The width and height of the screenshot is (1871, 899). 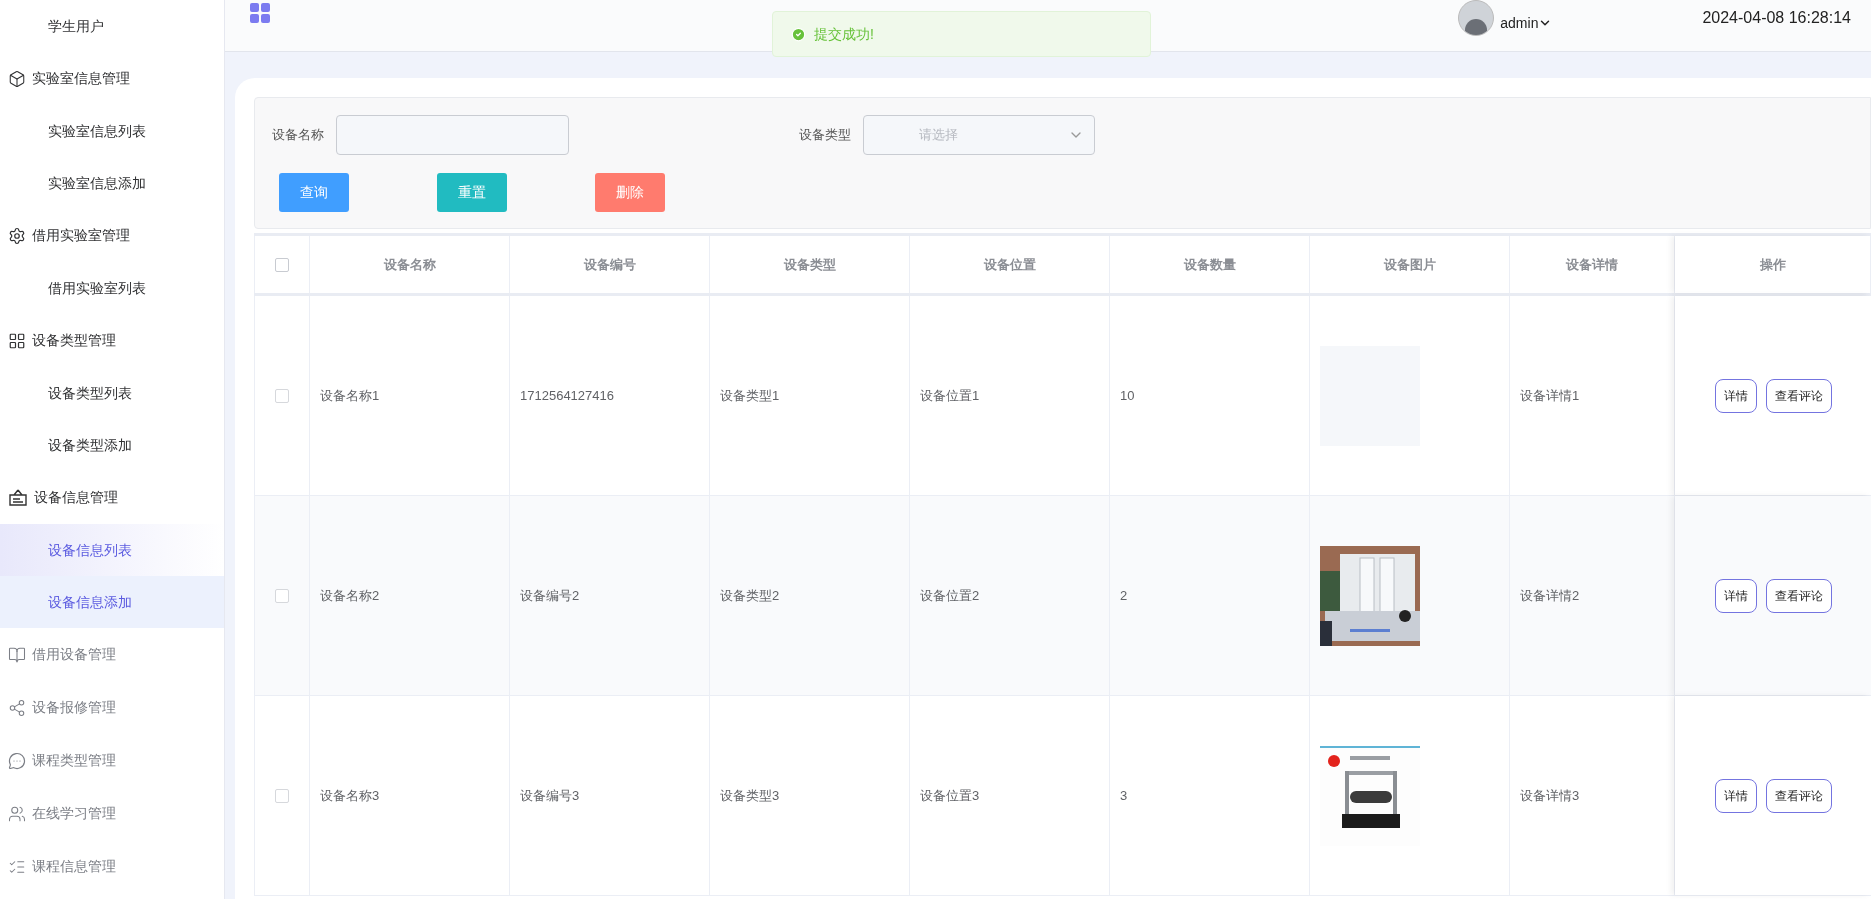 What do you see at coordinates (1550, 795) in the screenshot?
I see `table-cell-text: 设备详情3` at bounding box center [1550, 795].